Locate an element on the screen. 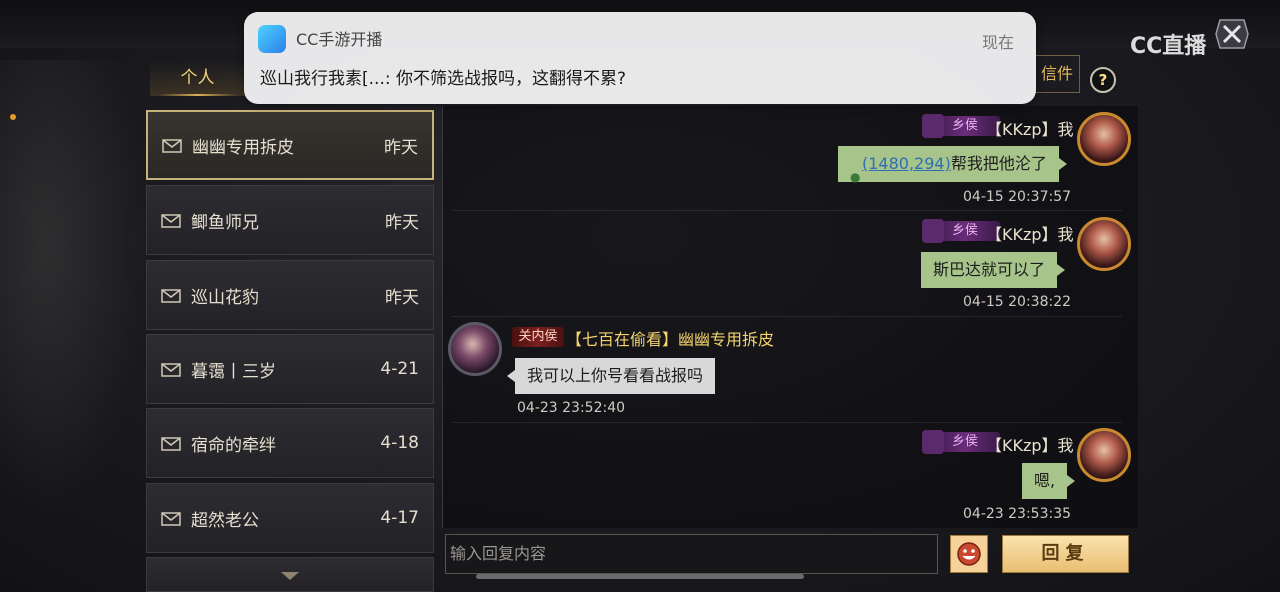 Image resolution: width=1280 pixels, height=592 pixels. message-timestamp: 04-15 20:38:22 is located at coordinates (1017, 302).